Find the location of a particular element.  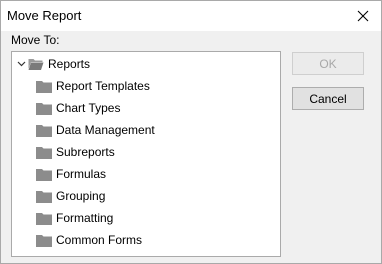

folder-open-icon is located at coordinates (36, 64).